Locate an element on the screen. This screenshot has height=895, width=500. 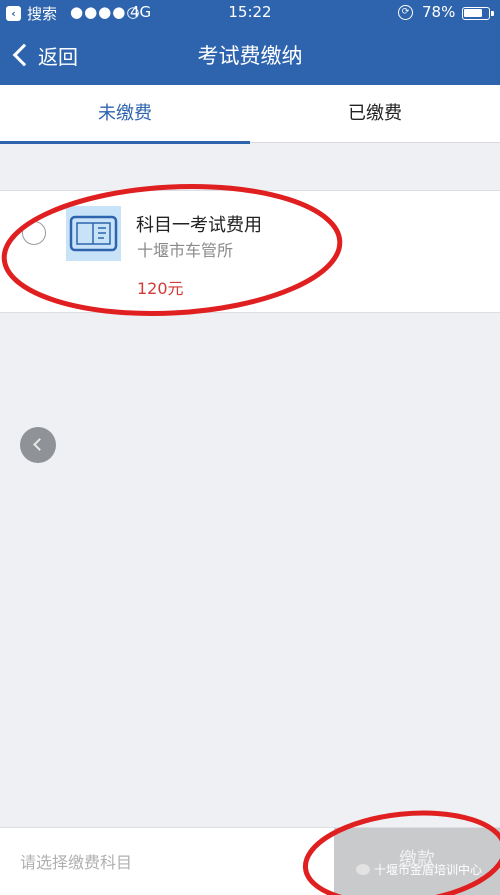
fee-office: 十堰市车管所 is located at coordinates (185, 250).